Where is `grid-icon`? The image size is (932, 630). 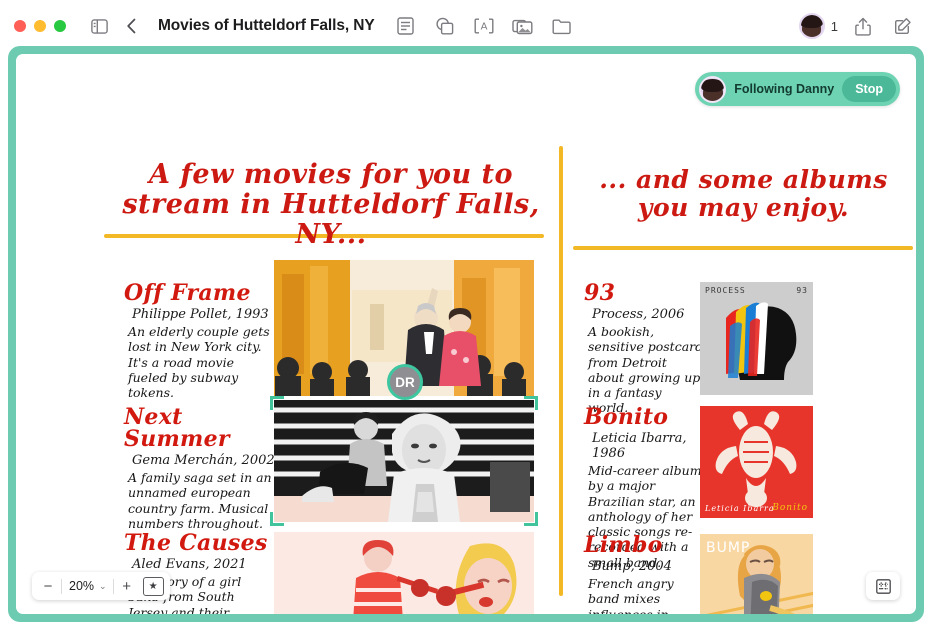
grid-icon is located at coordinates (883, 586).